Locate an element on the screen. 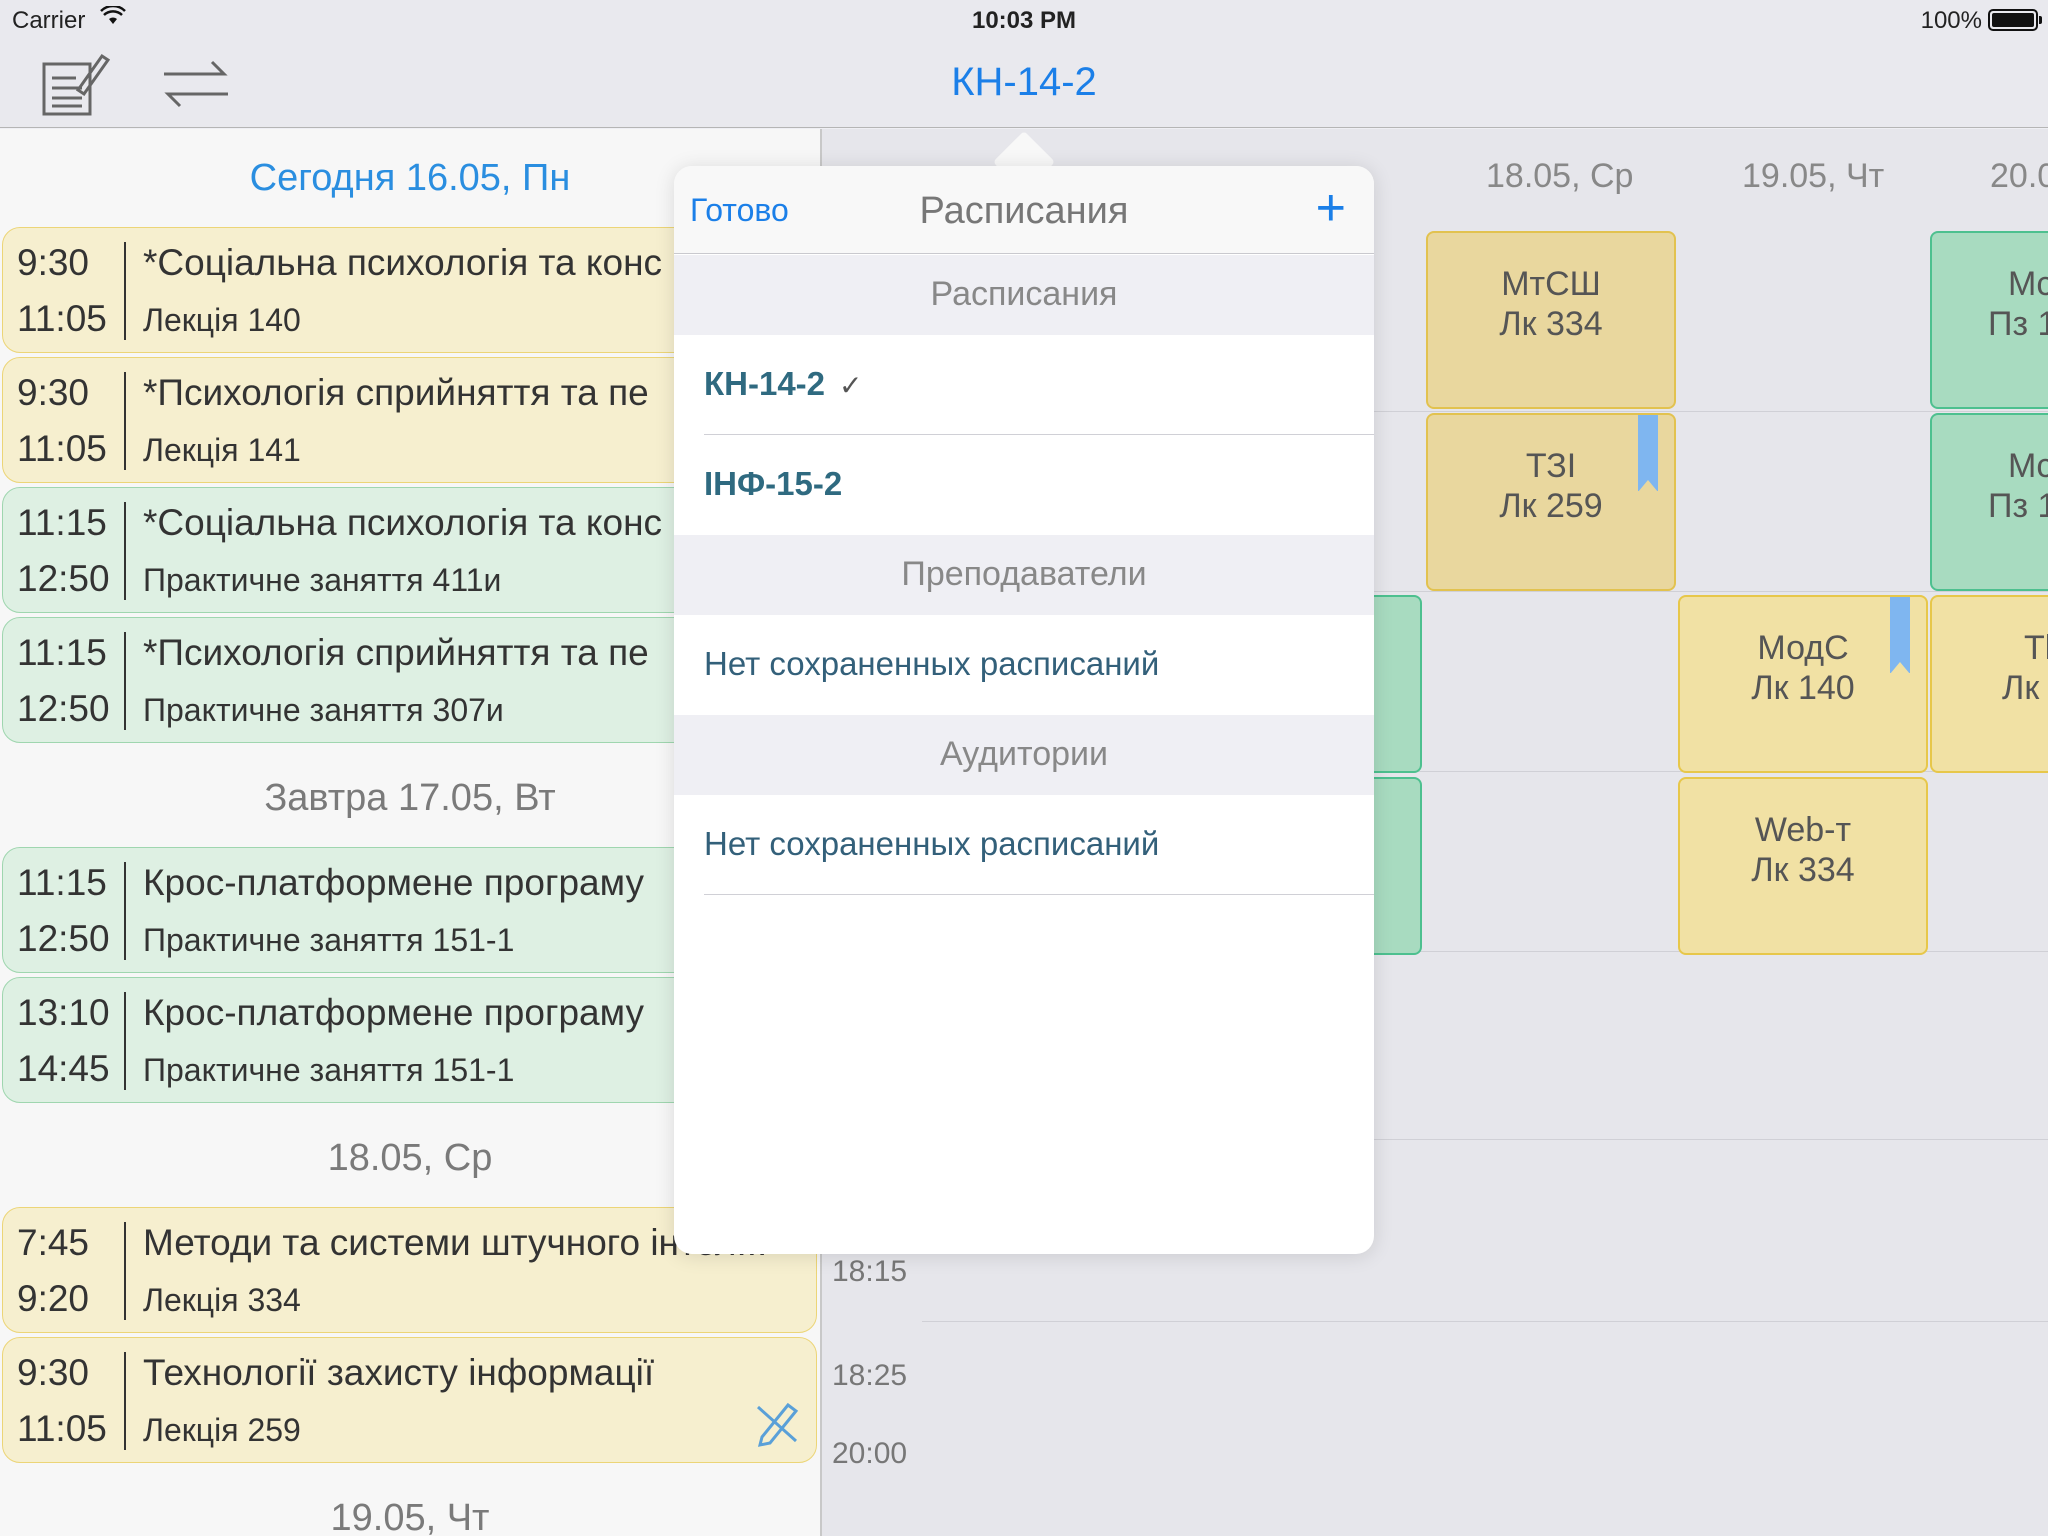  status-bar: Carrier 10:03 PM 100% is located at coordinates (1024, 20).